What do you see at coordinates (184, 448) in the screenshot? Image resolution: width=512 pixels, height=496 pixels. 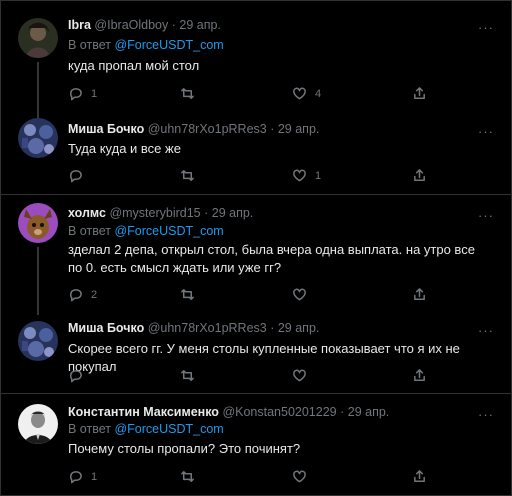 I see `tweet-text: Почему столы пропали? Это починят?` at bounding box center [184, 448].